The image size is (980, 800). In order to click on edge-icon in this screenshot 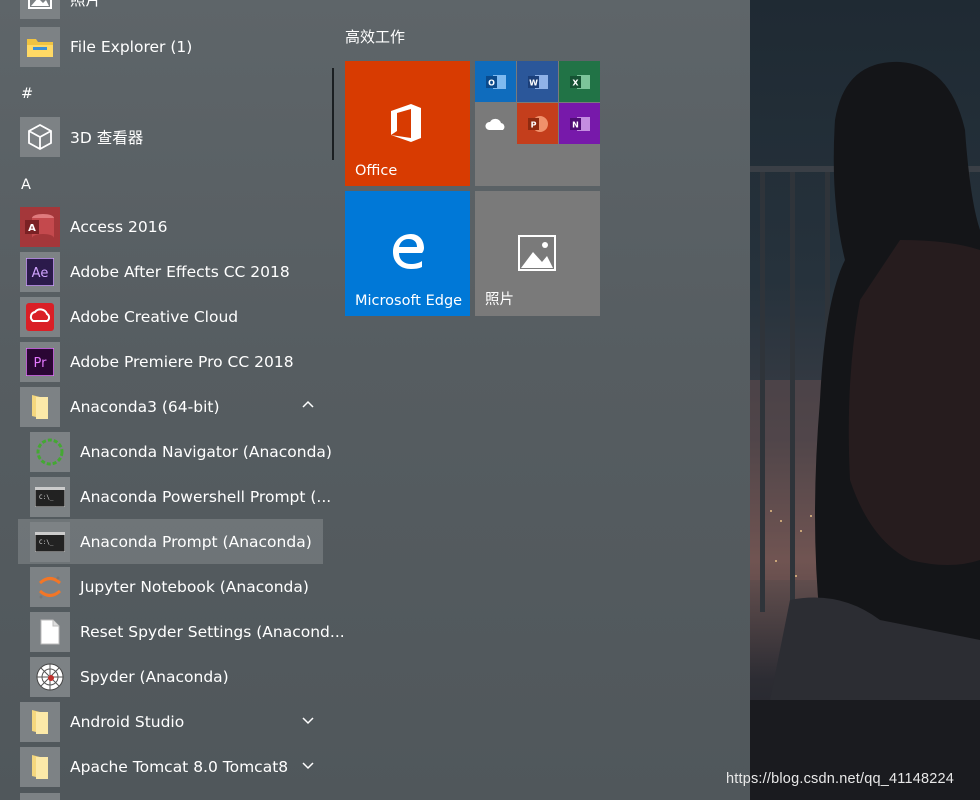, I will do `click(408, 251)`.